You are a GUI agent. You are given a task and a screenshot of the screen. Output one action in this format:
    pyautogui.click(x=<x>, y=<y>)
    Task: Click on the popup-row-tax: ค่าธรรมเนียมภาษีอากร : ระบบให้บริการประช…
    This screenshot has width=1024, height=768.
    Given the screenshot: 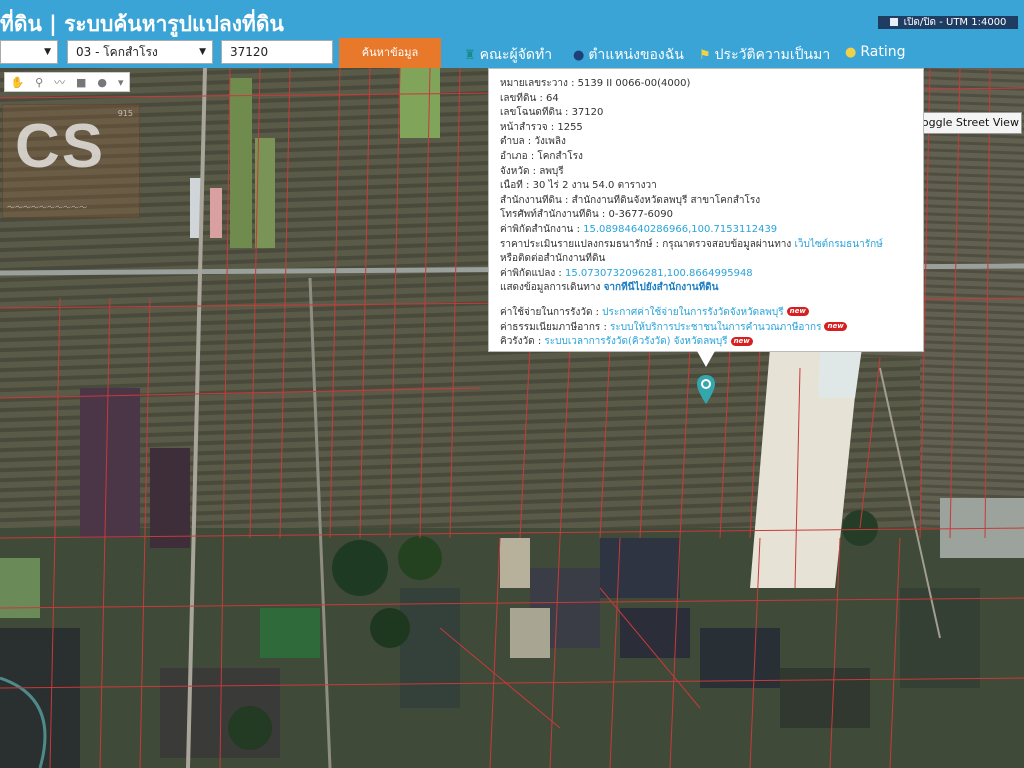 What is the action you would take?
    pyautogui.click(x=706, y=328)
    